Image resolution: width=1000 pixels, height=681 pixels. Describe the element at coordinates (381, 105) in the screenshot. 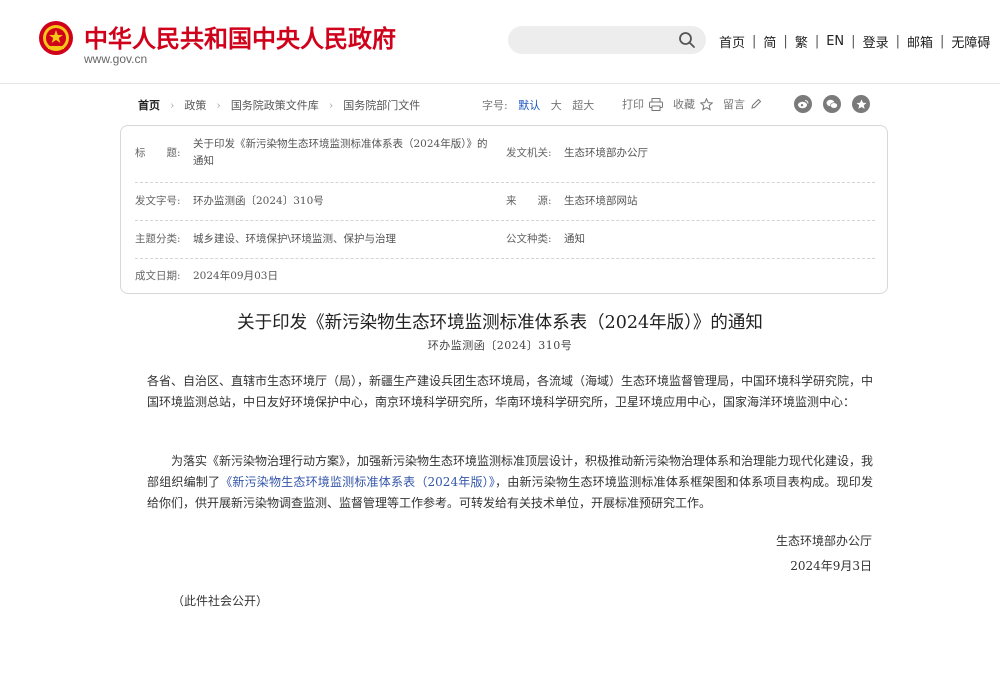

I see `breadcrumb-department-docs: 国务院部门文件` at that location.